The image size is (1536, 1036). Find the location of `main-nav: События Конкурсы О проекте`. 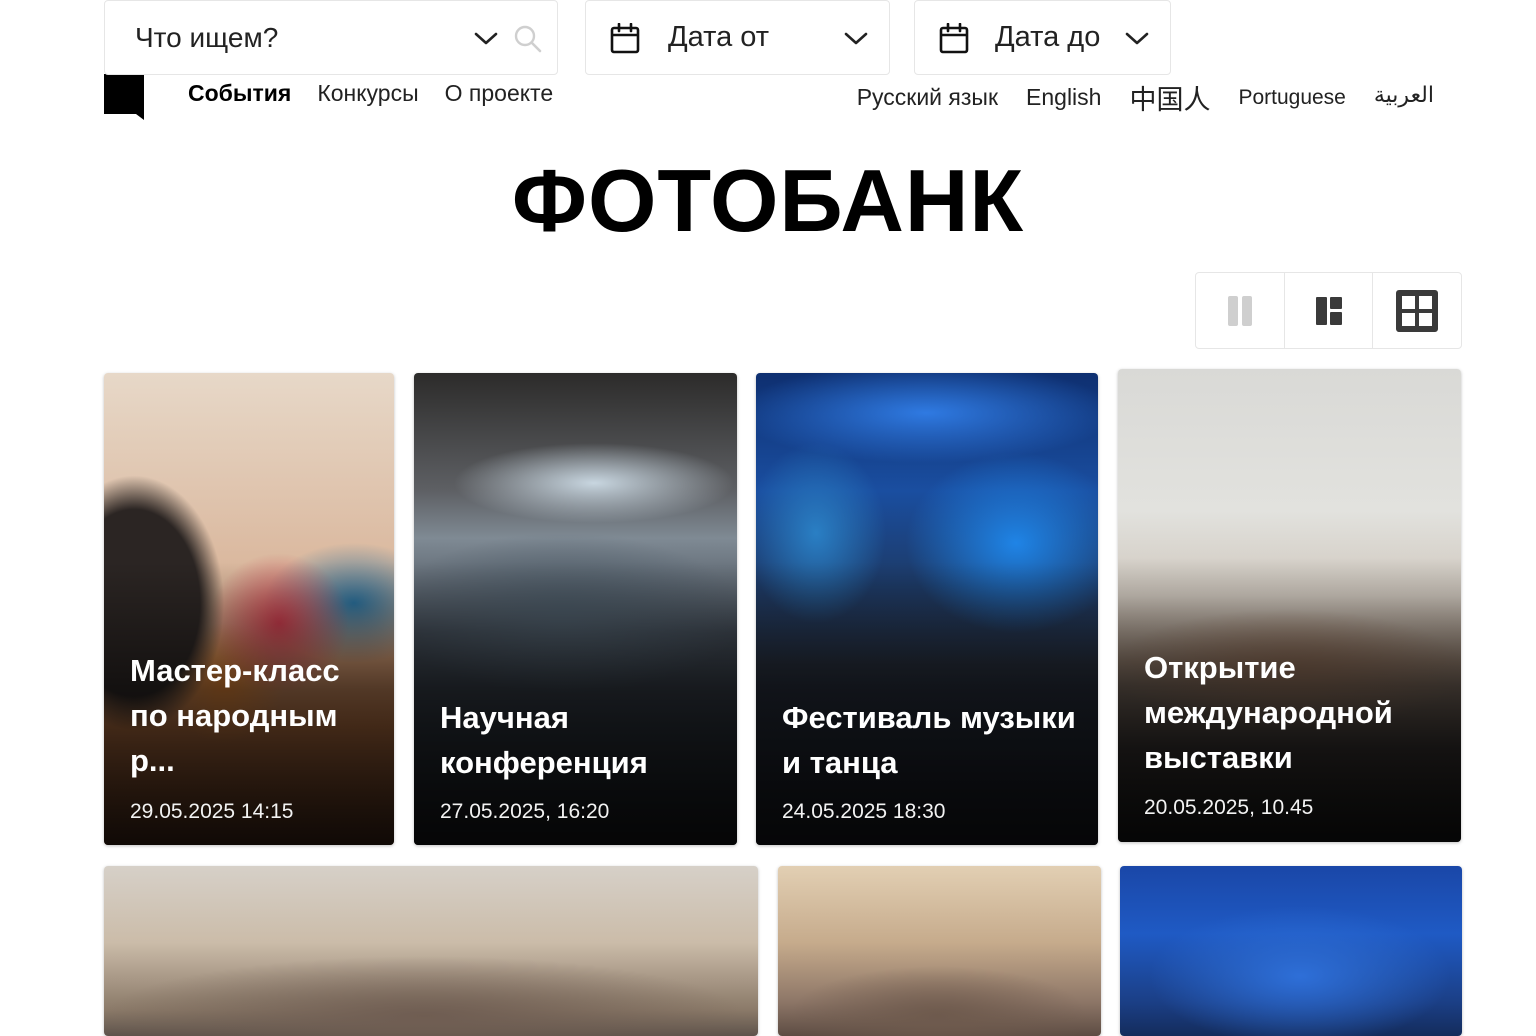

main-nav: События Конкурсы О проекте is located at coordinates (370, 93).